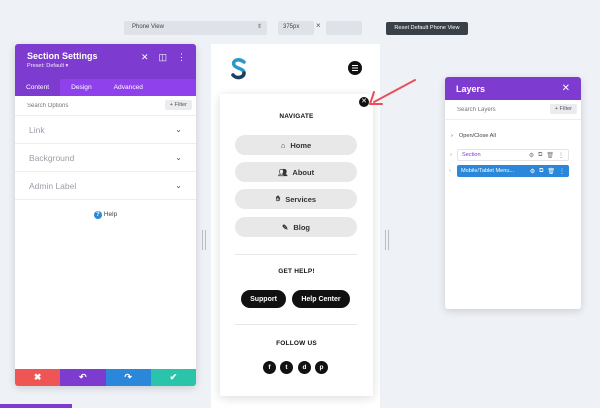 This screenshot has width=600, height=408. Describe the element at coordinates (105, 66) in the screenshot. I see `preset-selector: Preset: Default ▾` at that location.